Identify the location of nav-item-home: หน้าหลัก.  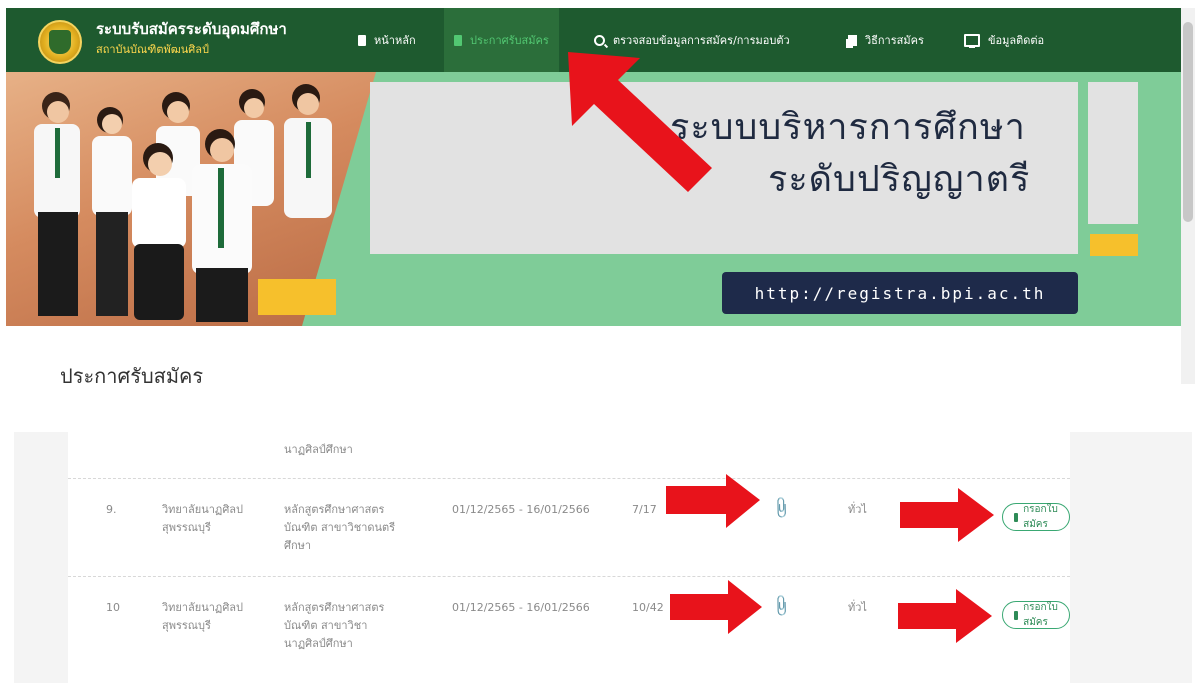
(387, 40).